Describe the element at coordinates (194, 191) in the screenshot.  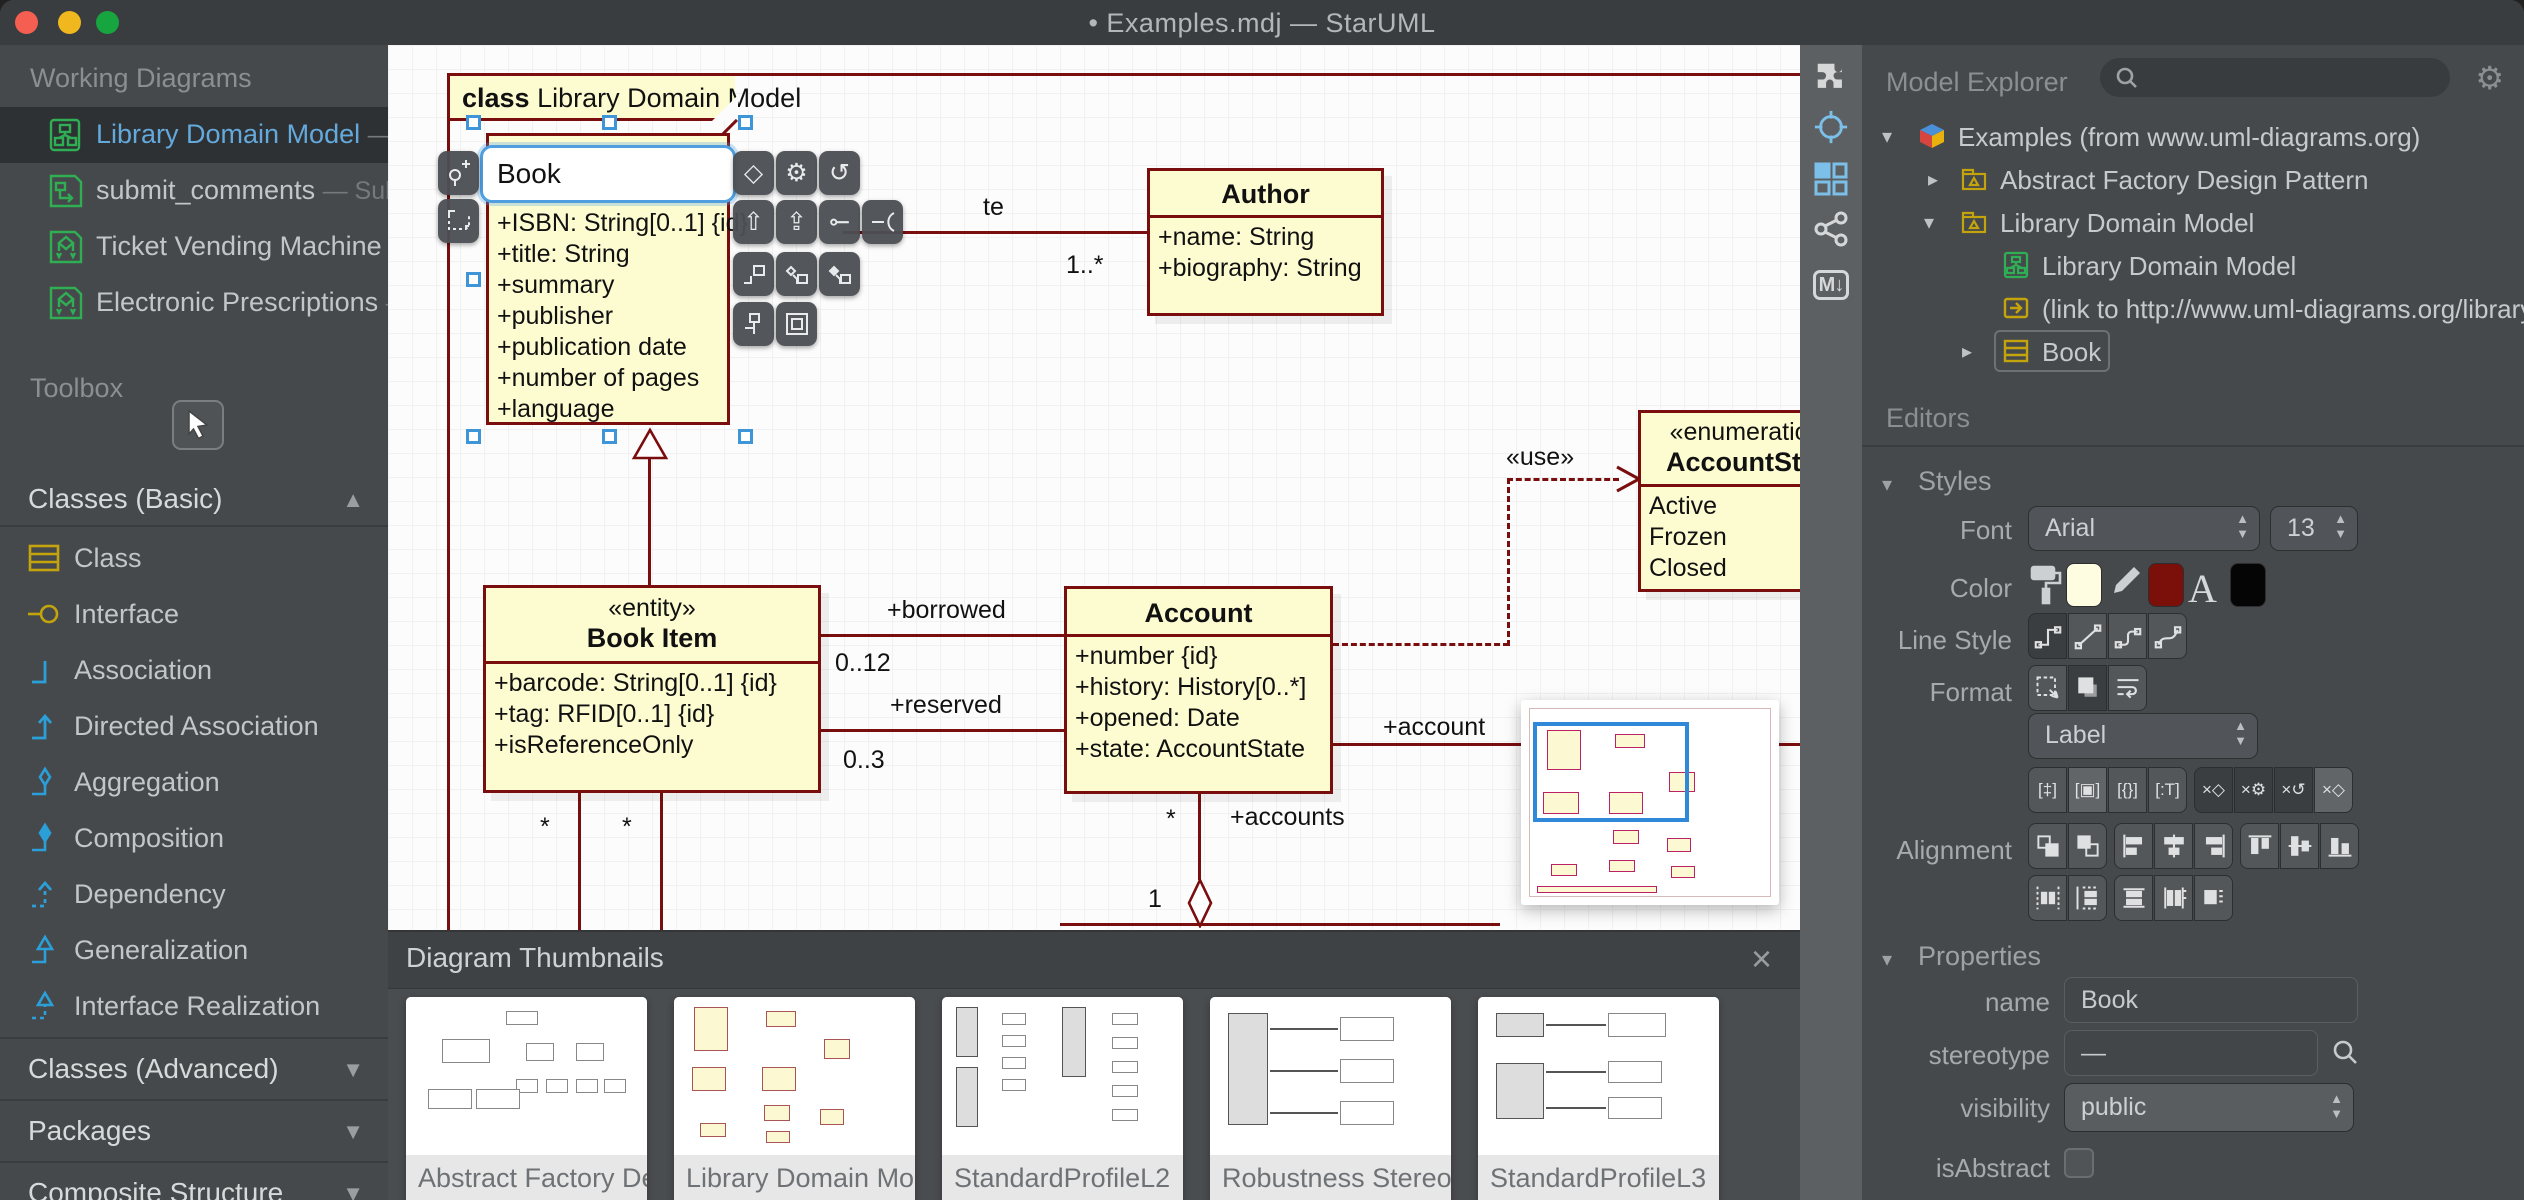
I see `working-diagram-submit-comments: submit_comments — Submit` at that location.